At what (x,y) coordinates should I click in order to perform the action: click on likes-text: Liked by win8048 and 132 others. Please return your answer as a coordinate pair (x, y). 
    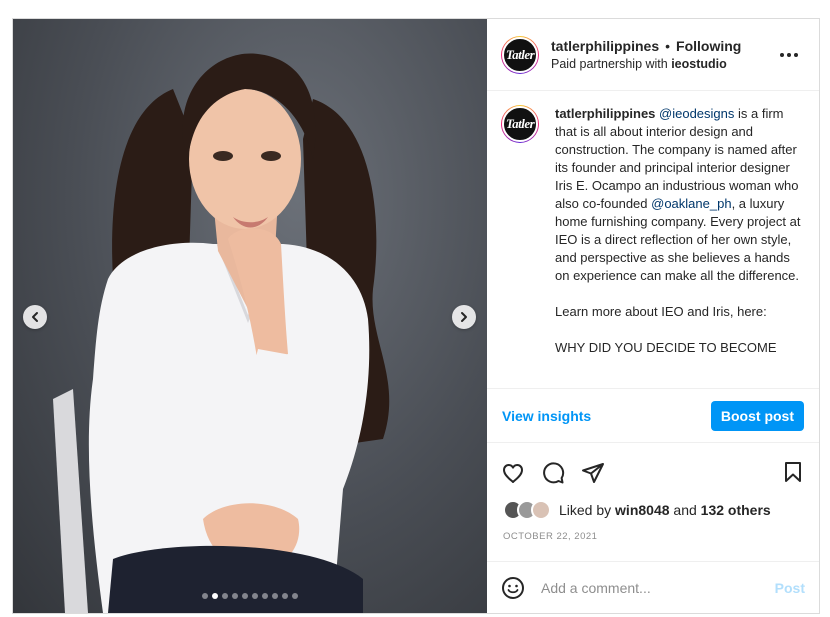
    Looking at the image, I should click on (665, 510).